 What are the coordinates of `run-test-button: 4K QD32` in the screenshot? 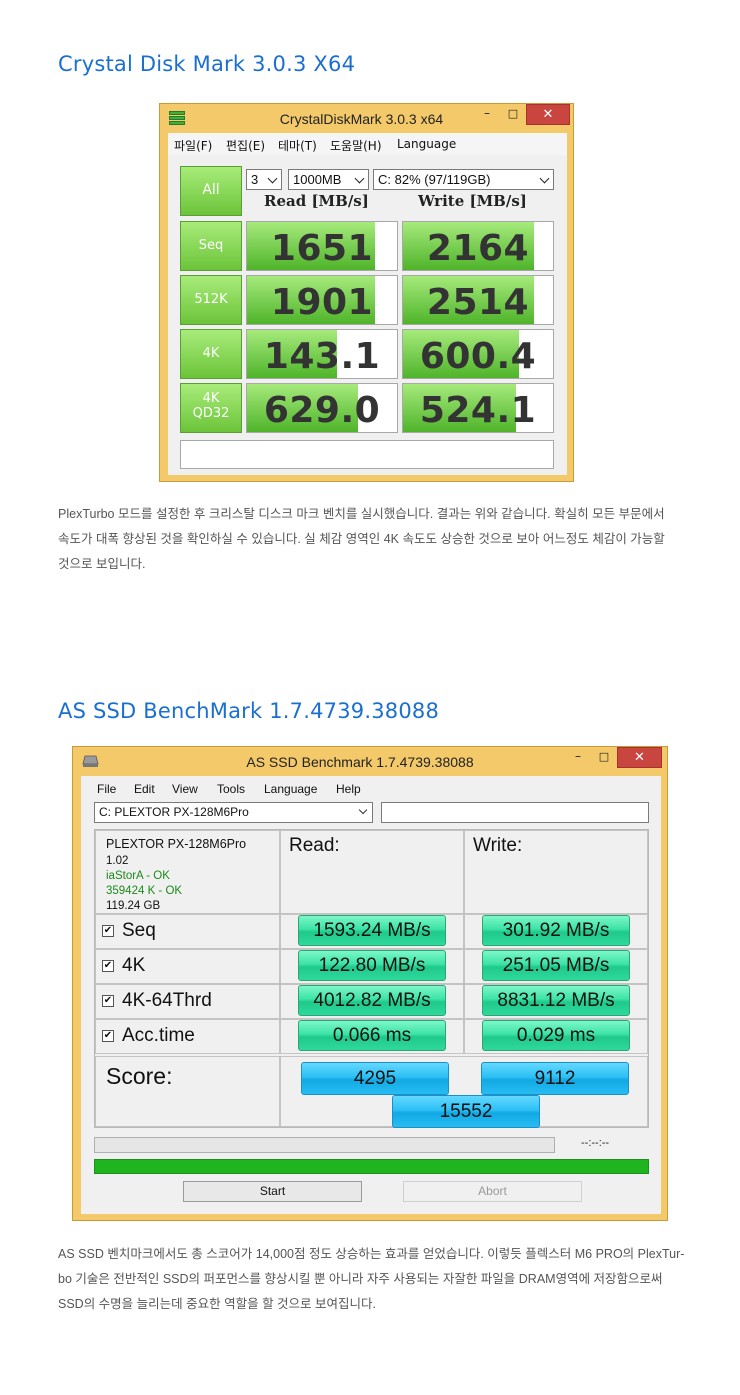 It's located at (211, 408).